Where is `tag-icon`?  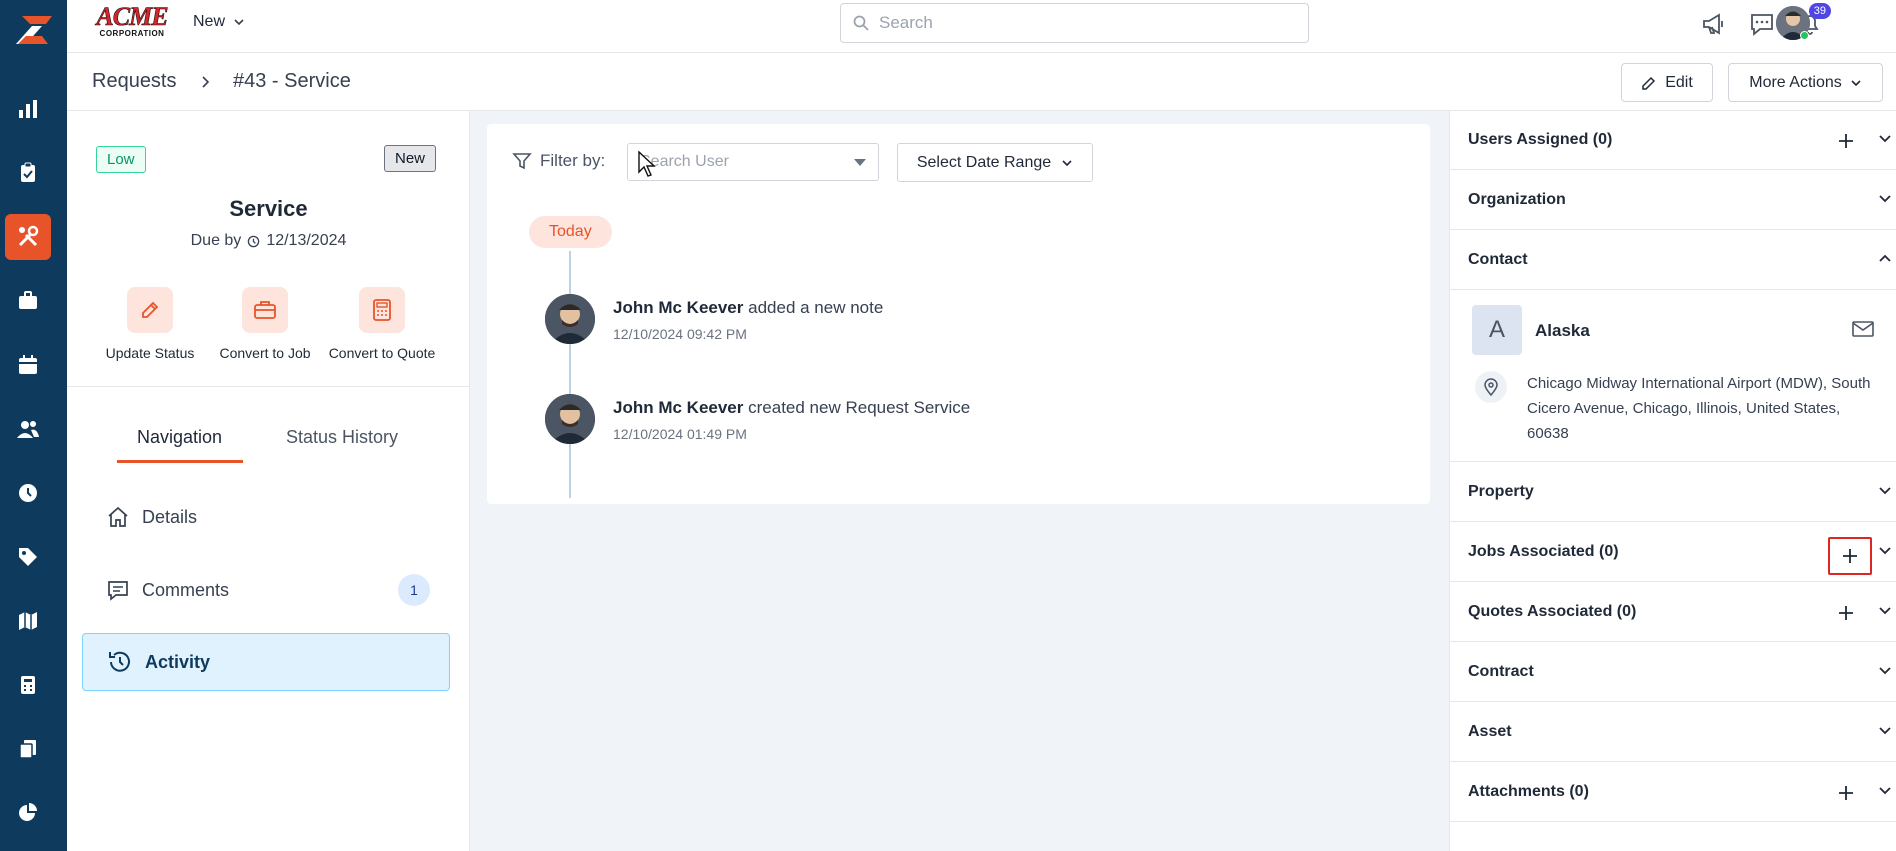
tag-icon is located at coordinates (28, 557).